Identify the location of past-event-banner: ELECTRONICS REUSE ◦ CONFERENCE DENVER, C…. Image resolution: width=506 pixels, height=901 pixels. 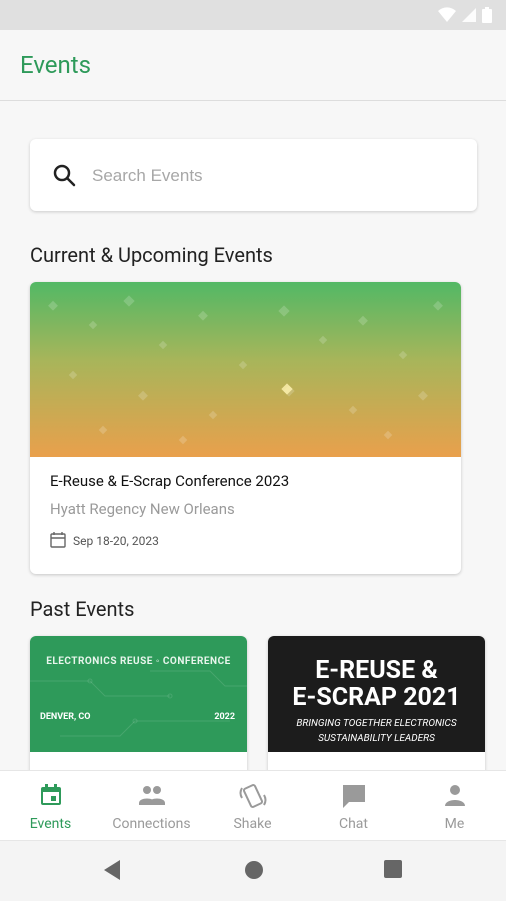
(138, 694).